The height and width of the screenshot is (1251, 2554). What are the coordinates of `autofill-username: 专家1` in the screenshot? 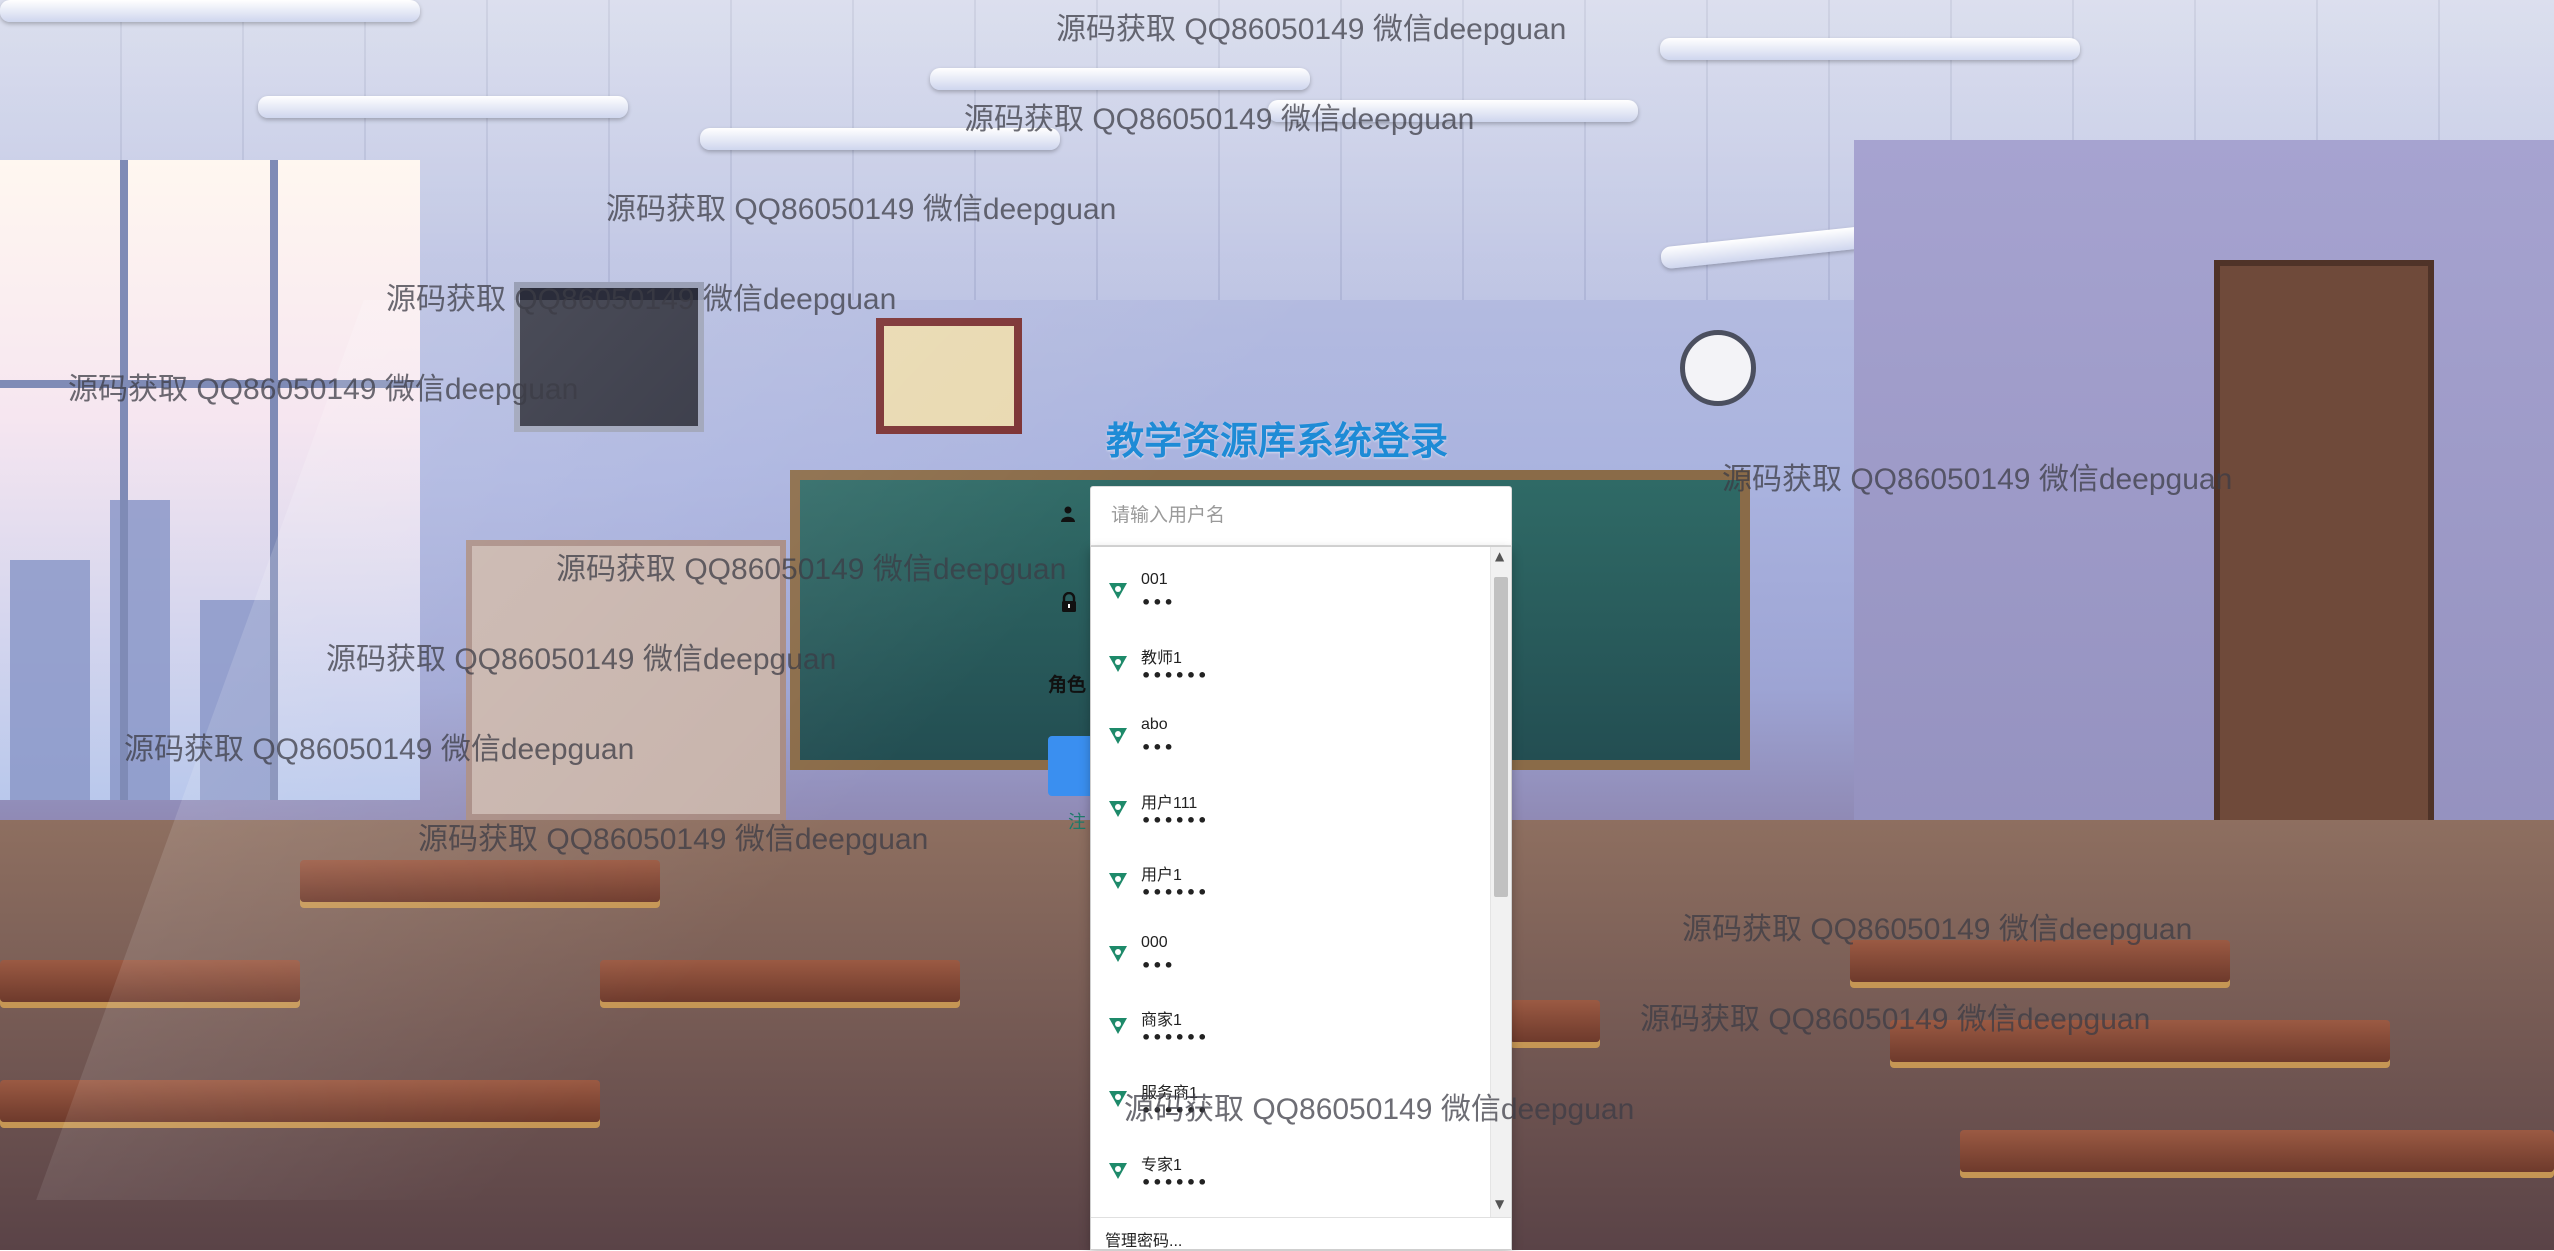 It's located at (1161, 1165).